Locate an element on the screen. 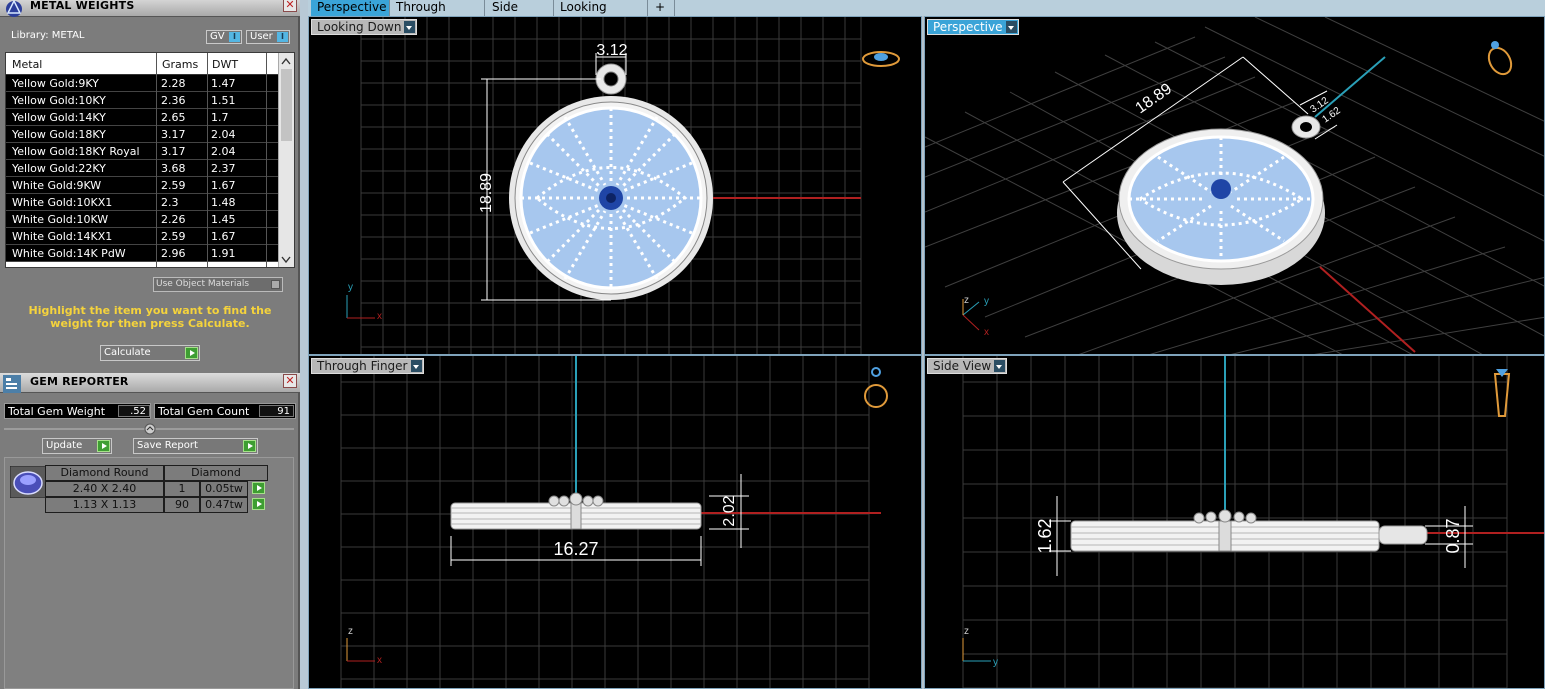  table-row: Yellow Gold:18KY Royal 3.17 2.04 is located at coordinates (150, 151).